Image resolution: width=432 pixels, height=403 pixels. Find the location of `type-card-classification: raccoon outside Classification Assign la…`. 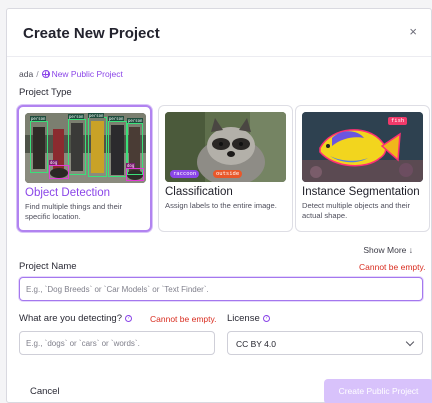

type-card-classification: raccoon outside Classification Assign la… is located at coordinates (225, 168).